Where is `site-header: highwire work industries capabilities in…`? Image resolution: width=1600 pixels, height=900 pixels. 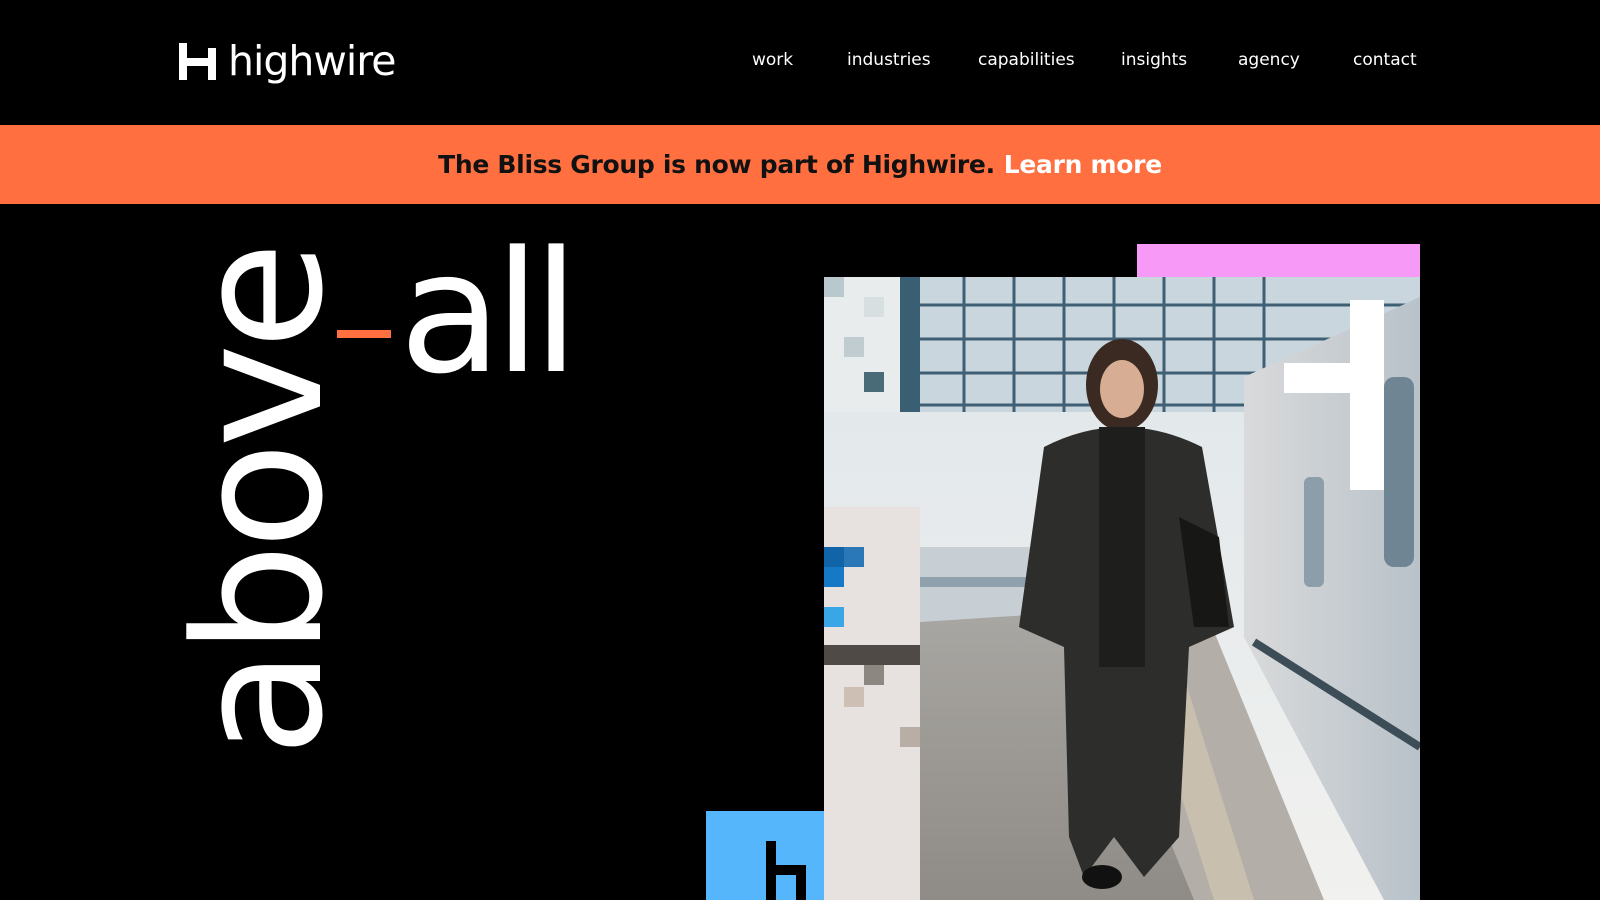
site-header: highwire work industries capabilities in… is located at coordinates (800, 62).